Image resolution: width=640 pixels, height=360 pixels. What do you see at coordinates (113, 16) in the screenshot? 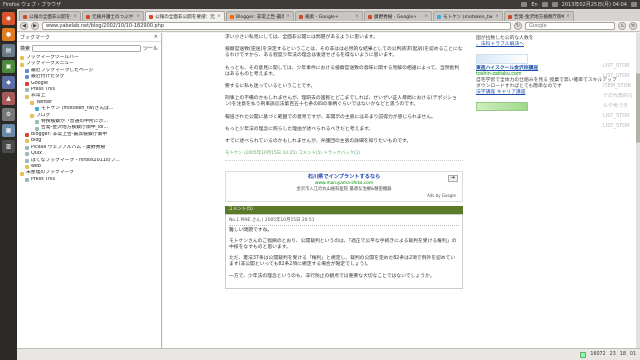
I see `tab: 元検弁護士のつぶやき ×` at bounding box center [113, 16].